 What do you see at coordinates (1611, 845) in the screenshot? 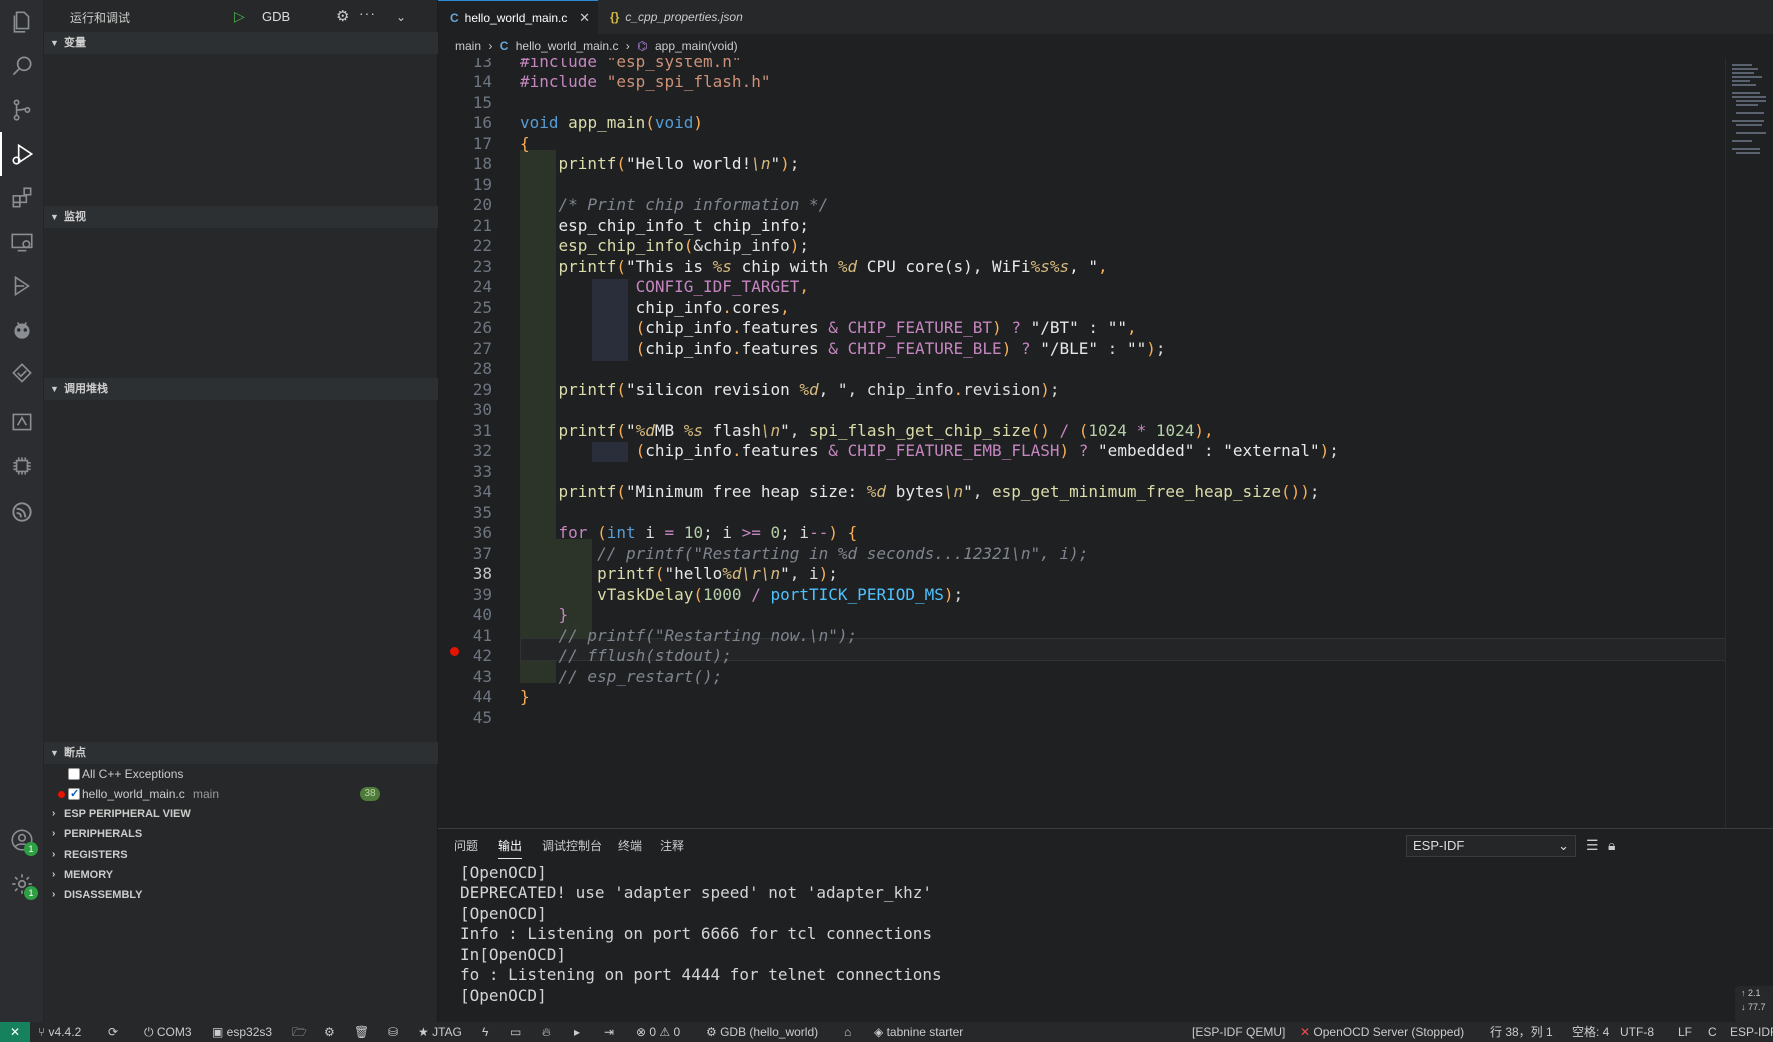
I see `lock-icon: 🔒︎` at bounding box center [1611, 845].